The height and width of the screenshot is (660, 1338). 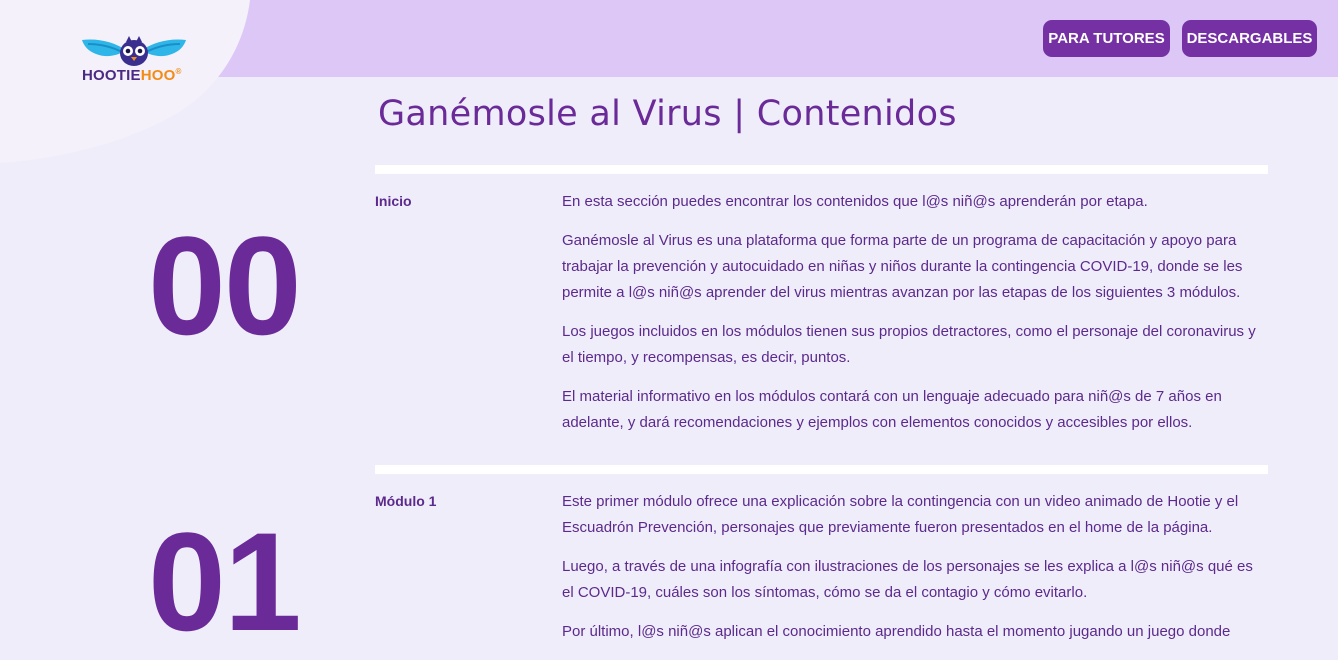 What do you see at coordinates (1249, 38) in the screenshot?
I see `descargables-button: DESCARGABLES` at bounding box center [1249, 38].